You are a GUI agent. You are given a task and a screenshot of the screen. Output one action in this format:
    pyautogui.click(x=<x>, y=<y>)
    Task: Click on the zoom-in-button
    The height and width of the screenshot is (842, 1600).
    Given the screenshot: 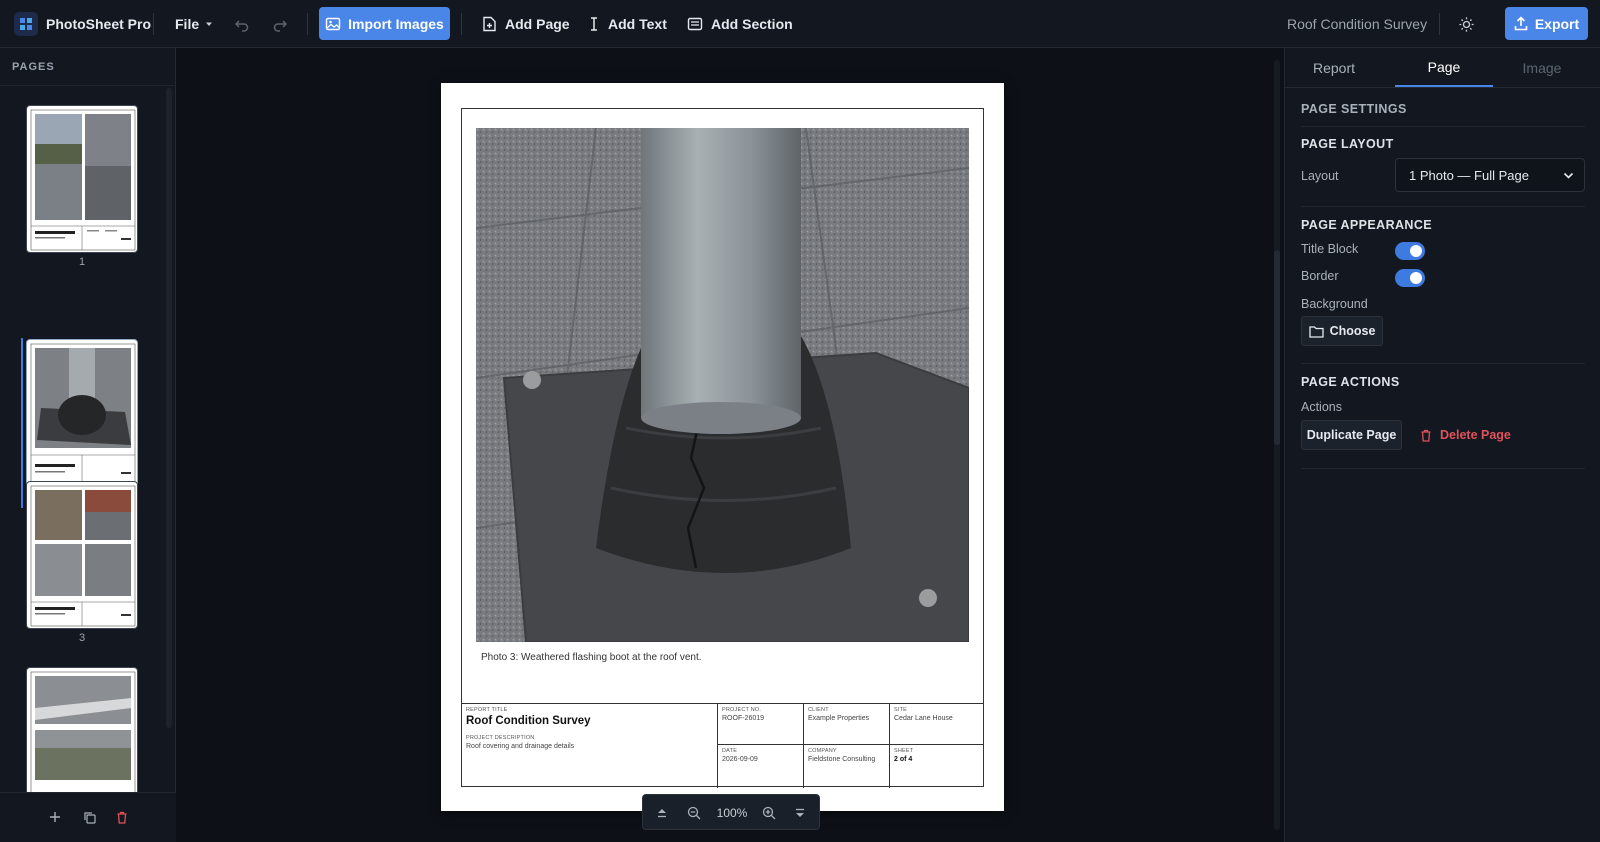 What is the action you would take?
    pyautogui.click(x=769, y=813)
    